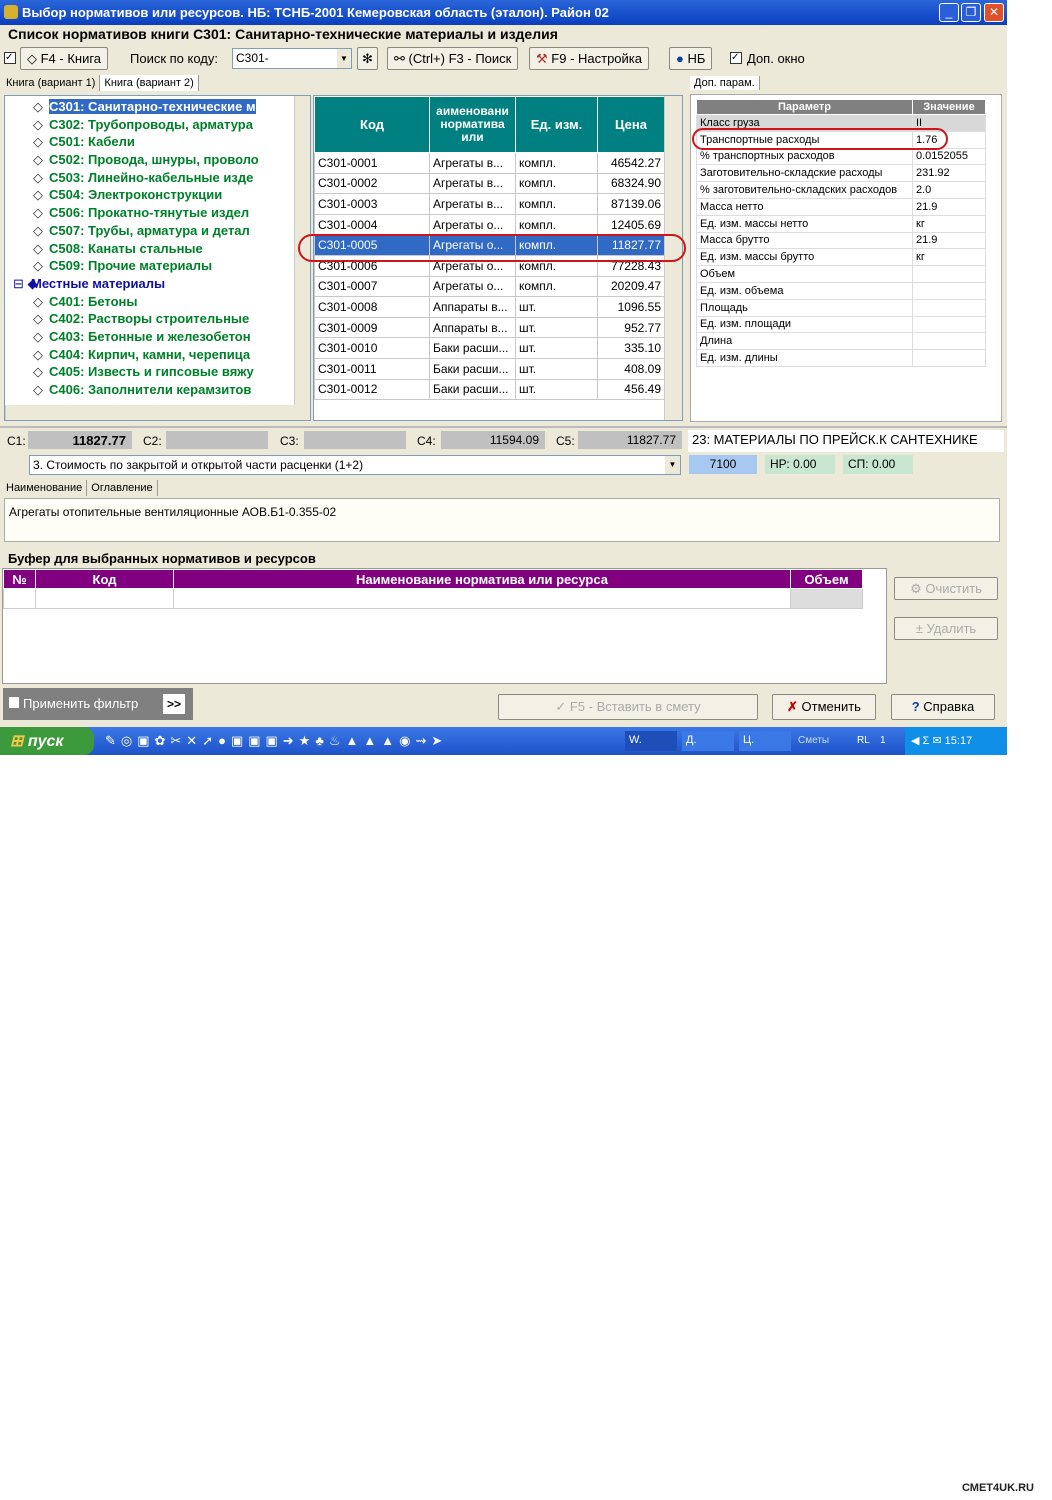 This screenshot has height=1500, width=1052. Describe the element at coordinates (917, 706) in the screenshot. I see `help-icon: ?` at that location.